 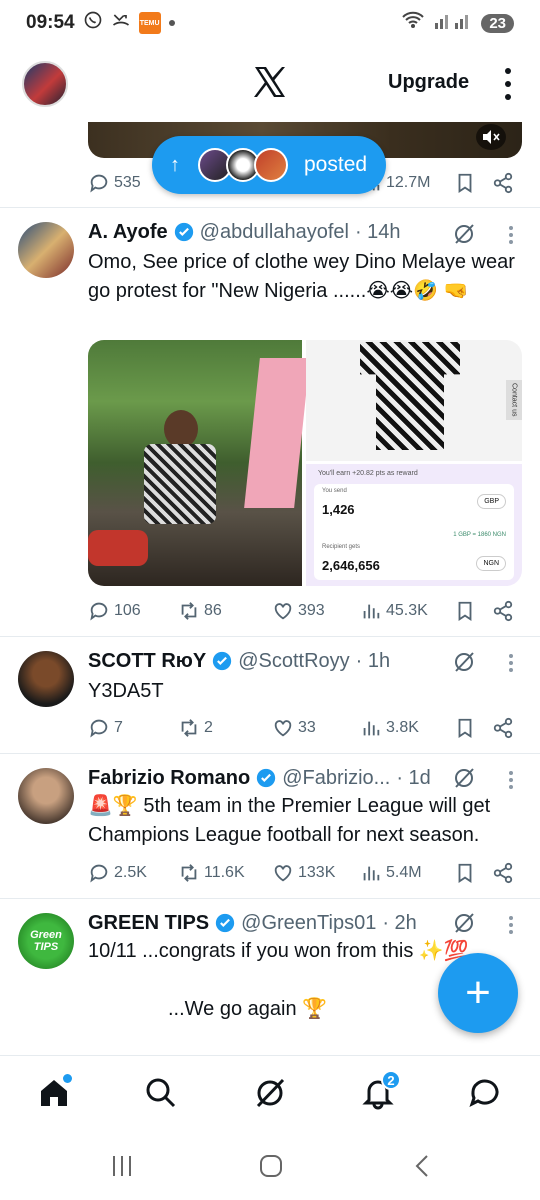 I want to click on nav-grok, so click(x=270, y=1093).